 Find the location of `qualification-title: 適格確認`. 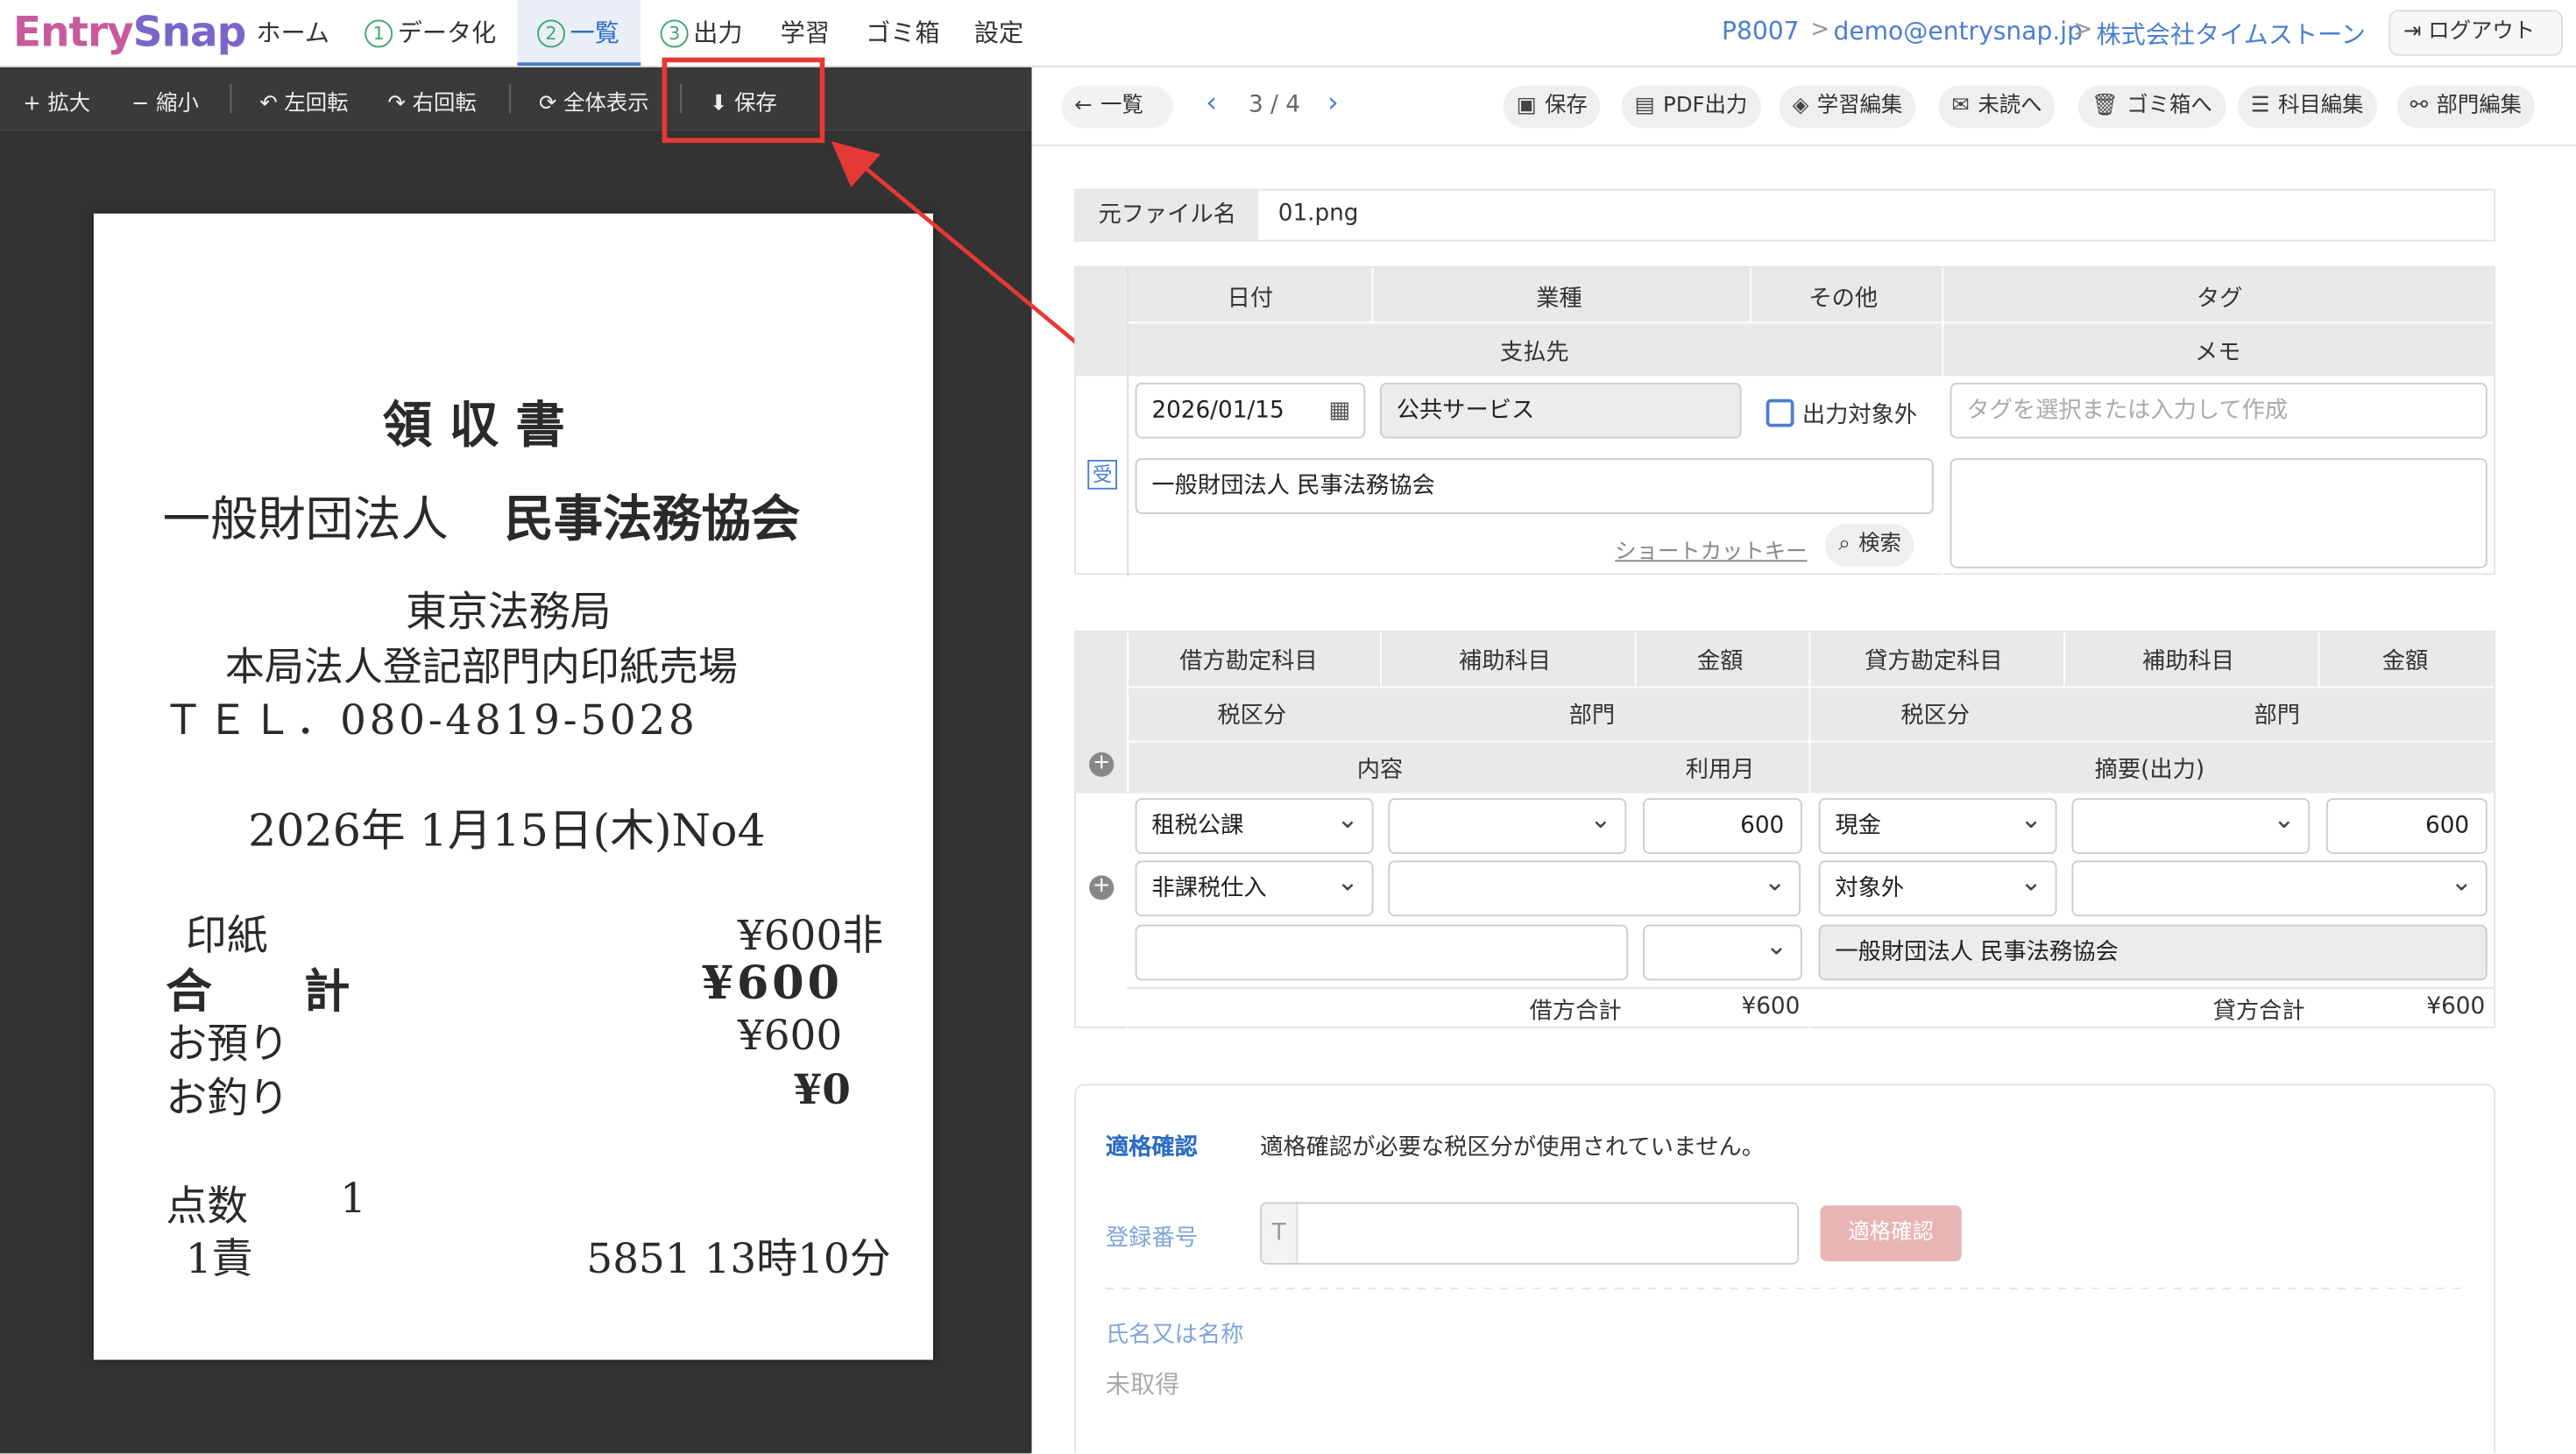

qualification-title: 適格確認 is located at coordinates (1151, 1147).